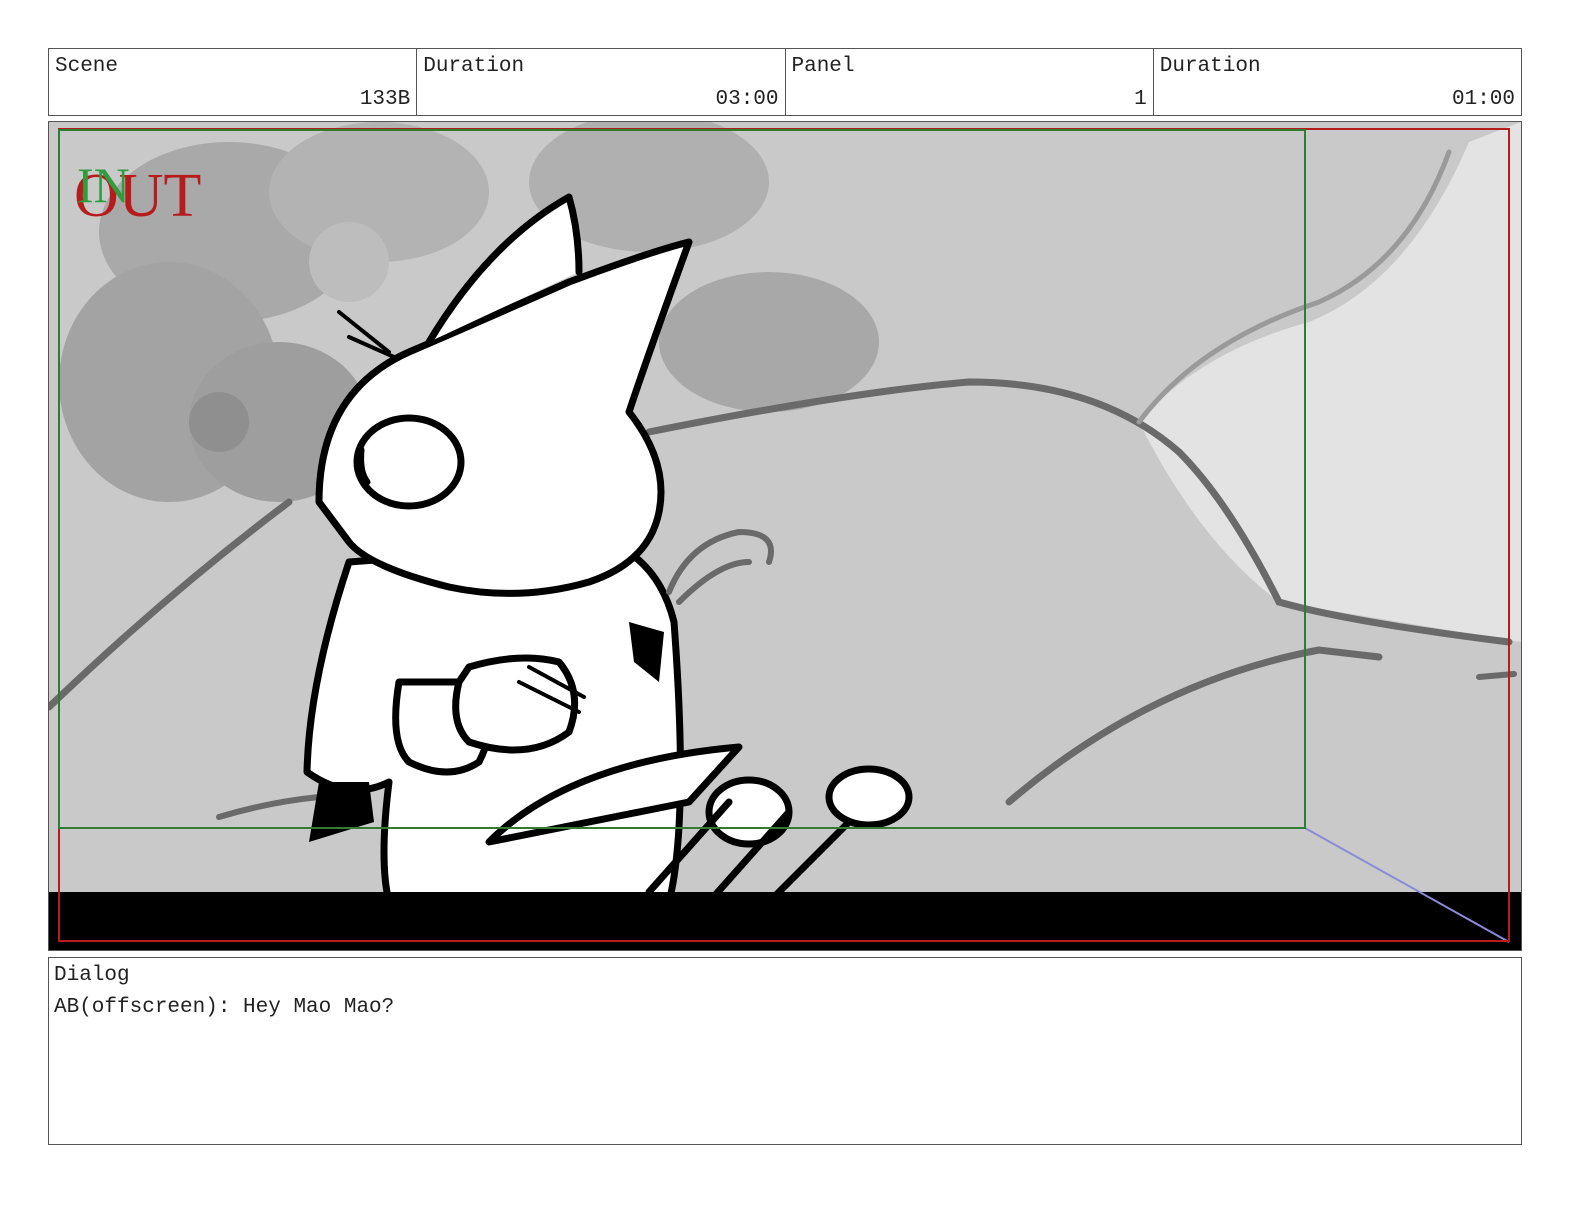 The height and width of the screenshot is (1225, 1582). Describe the element at coordinates (1140, 99) in the screenshot. I see `panel-value: 1` at that location.